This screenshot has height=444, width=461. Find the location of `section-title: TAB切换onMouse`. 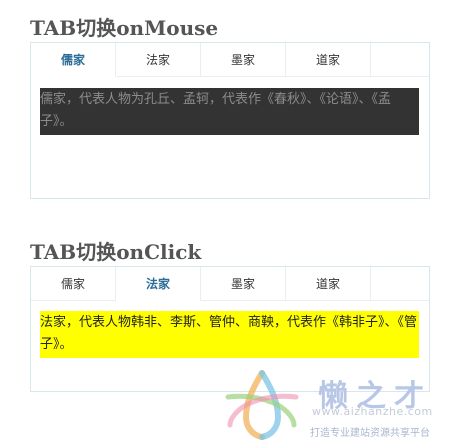

section-title: TAB切换onMouse is located at coordinates (124, 28).